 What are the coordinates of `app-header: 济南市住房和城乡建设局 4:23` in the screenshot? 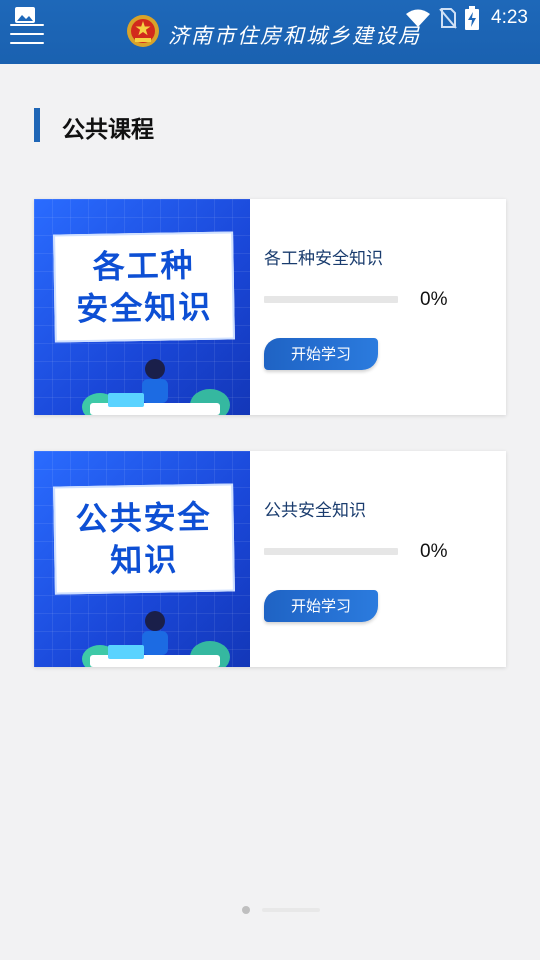 It's located at (270, 32).